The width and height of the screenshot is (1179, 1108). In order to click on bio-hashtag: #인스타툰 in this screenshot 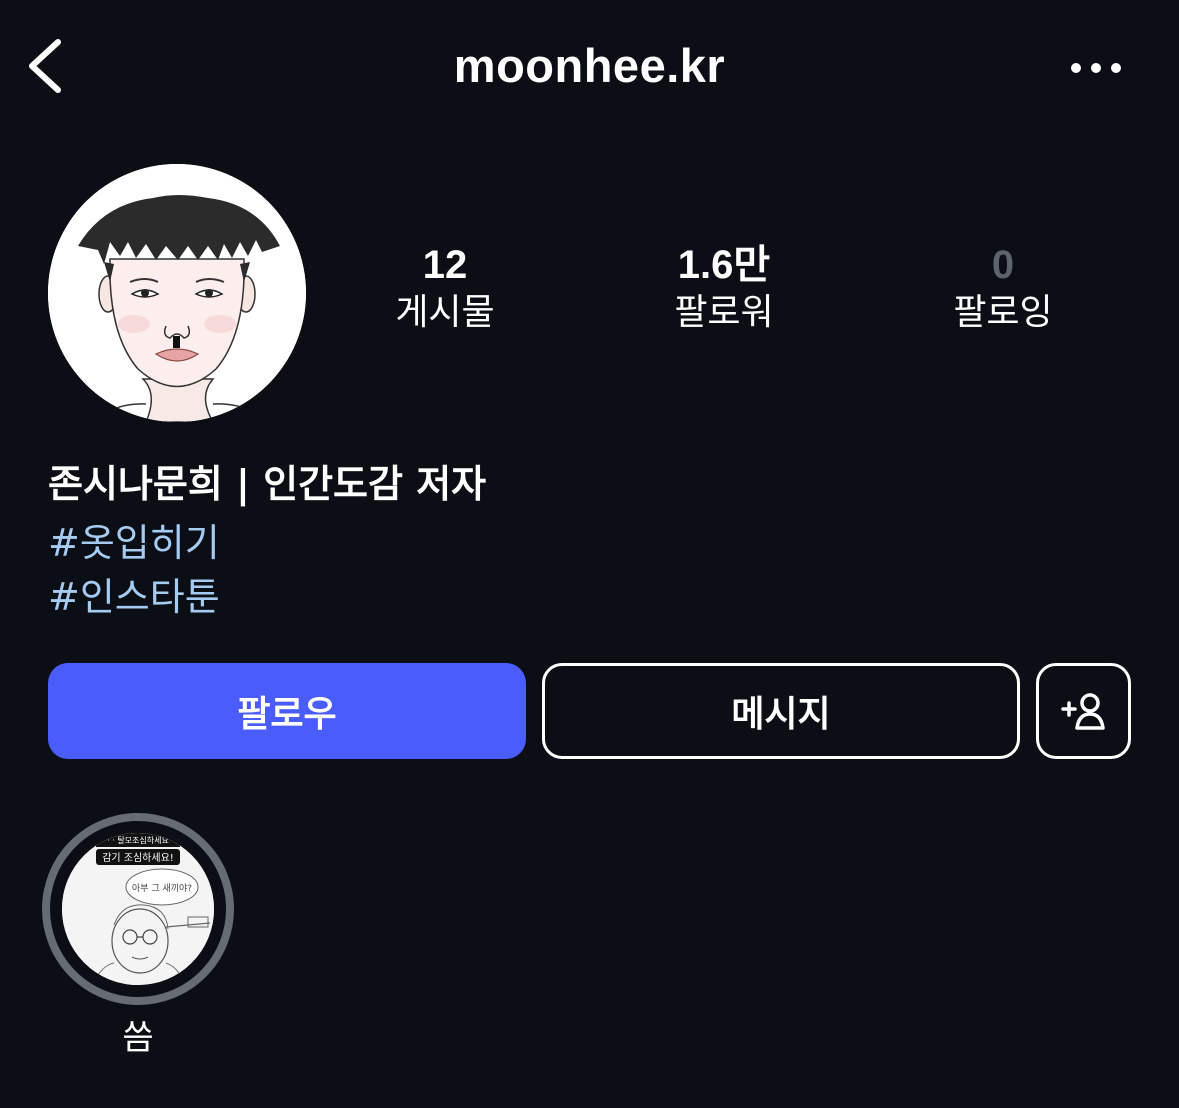, I will do `click(134, 597)`.